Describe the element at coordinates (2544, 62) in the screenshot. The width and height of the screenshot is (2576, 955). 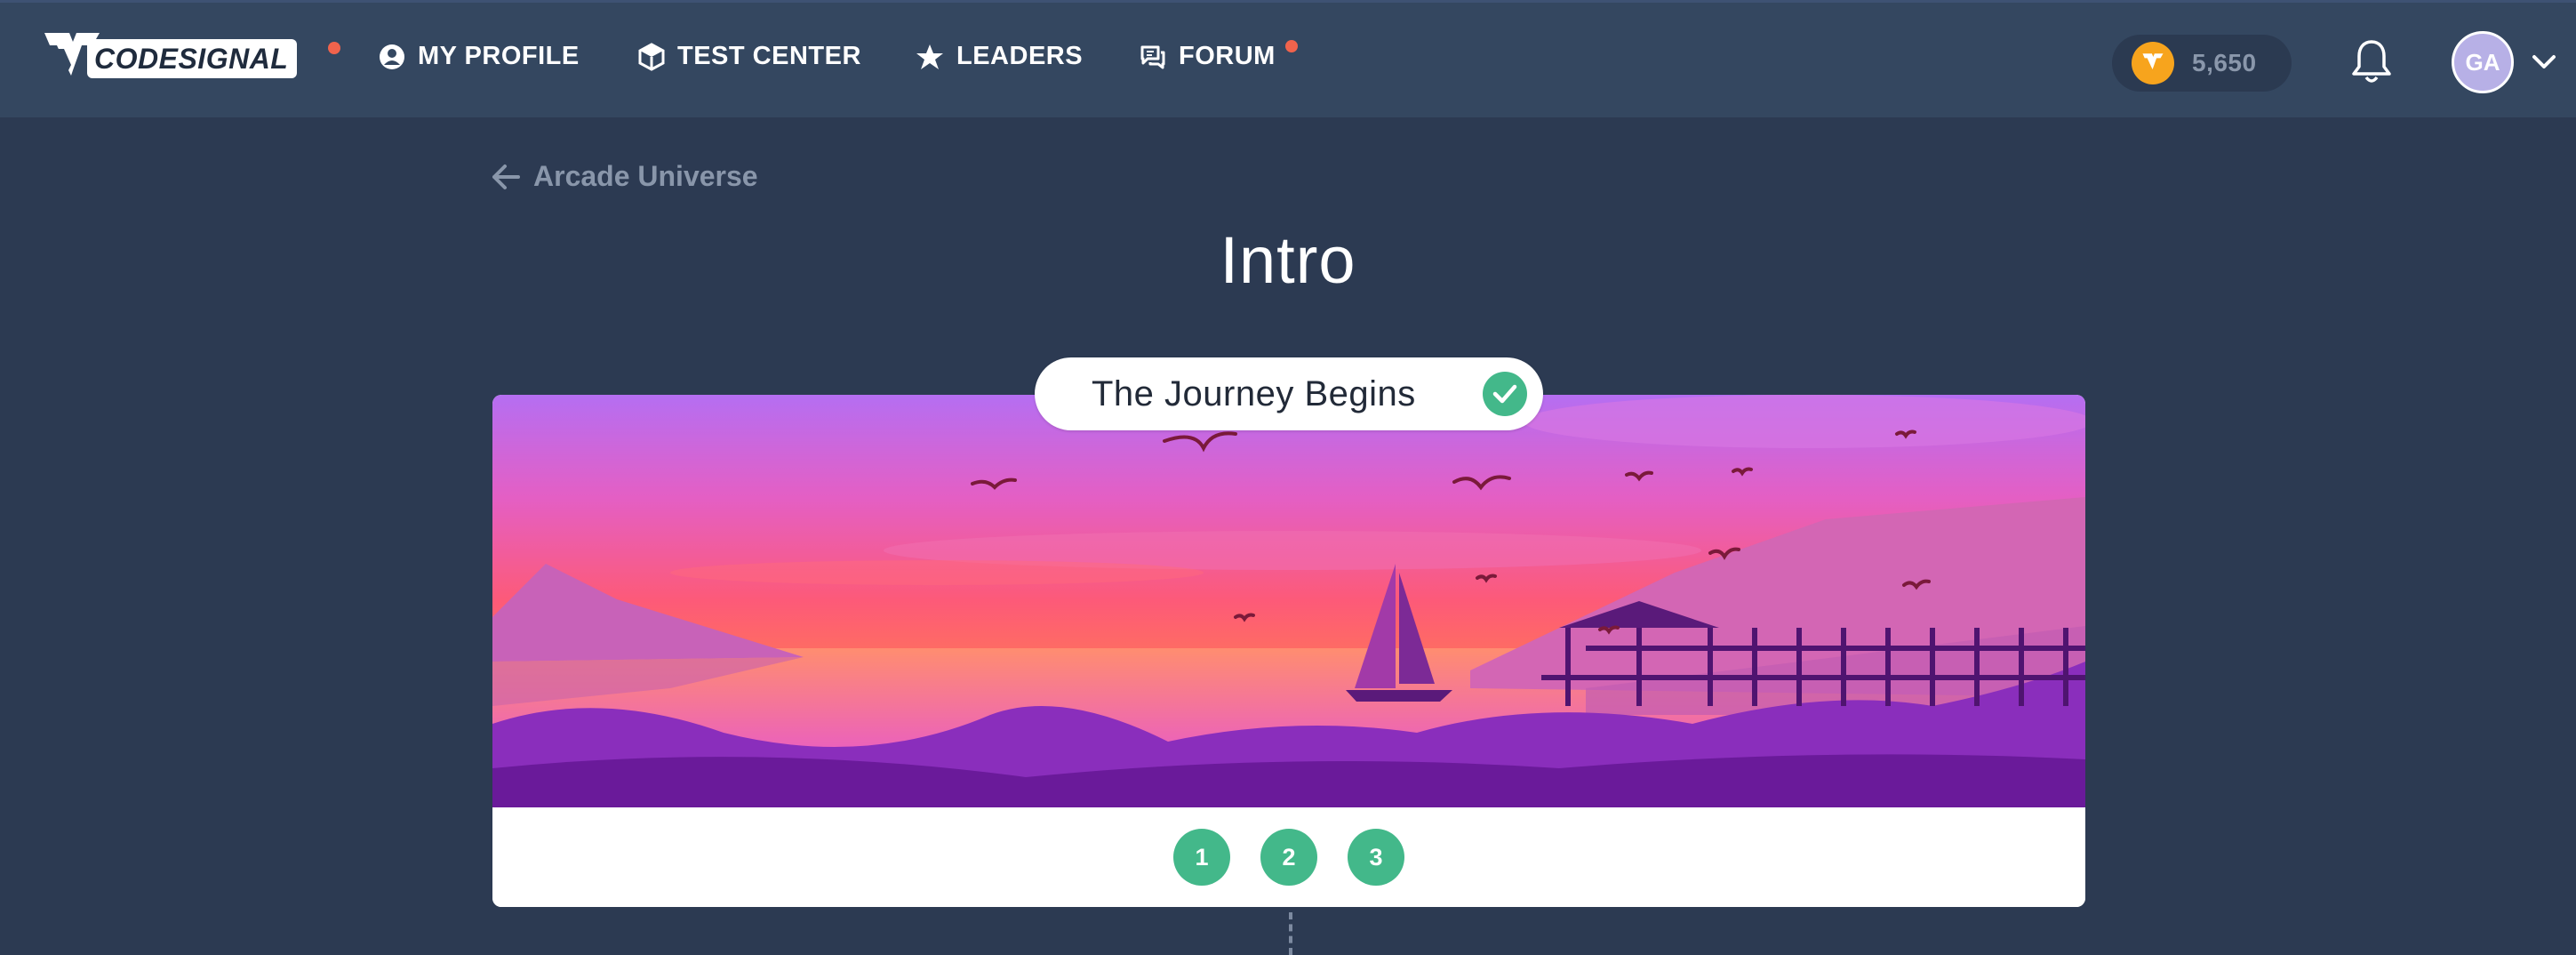
I see `chevron-down-icon` at that location.